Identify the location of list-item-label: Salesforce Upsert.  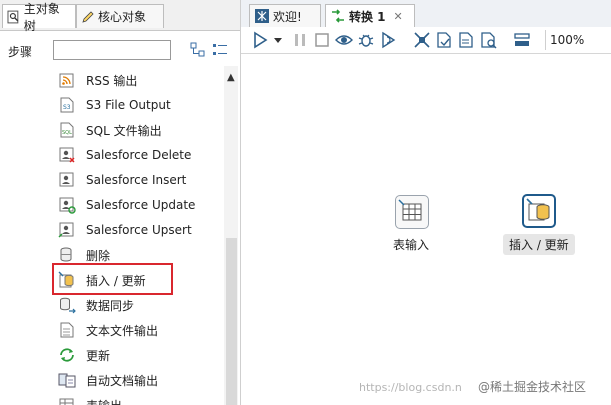
(139, 230).